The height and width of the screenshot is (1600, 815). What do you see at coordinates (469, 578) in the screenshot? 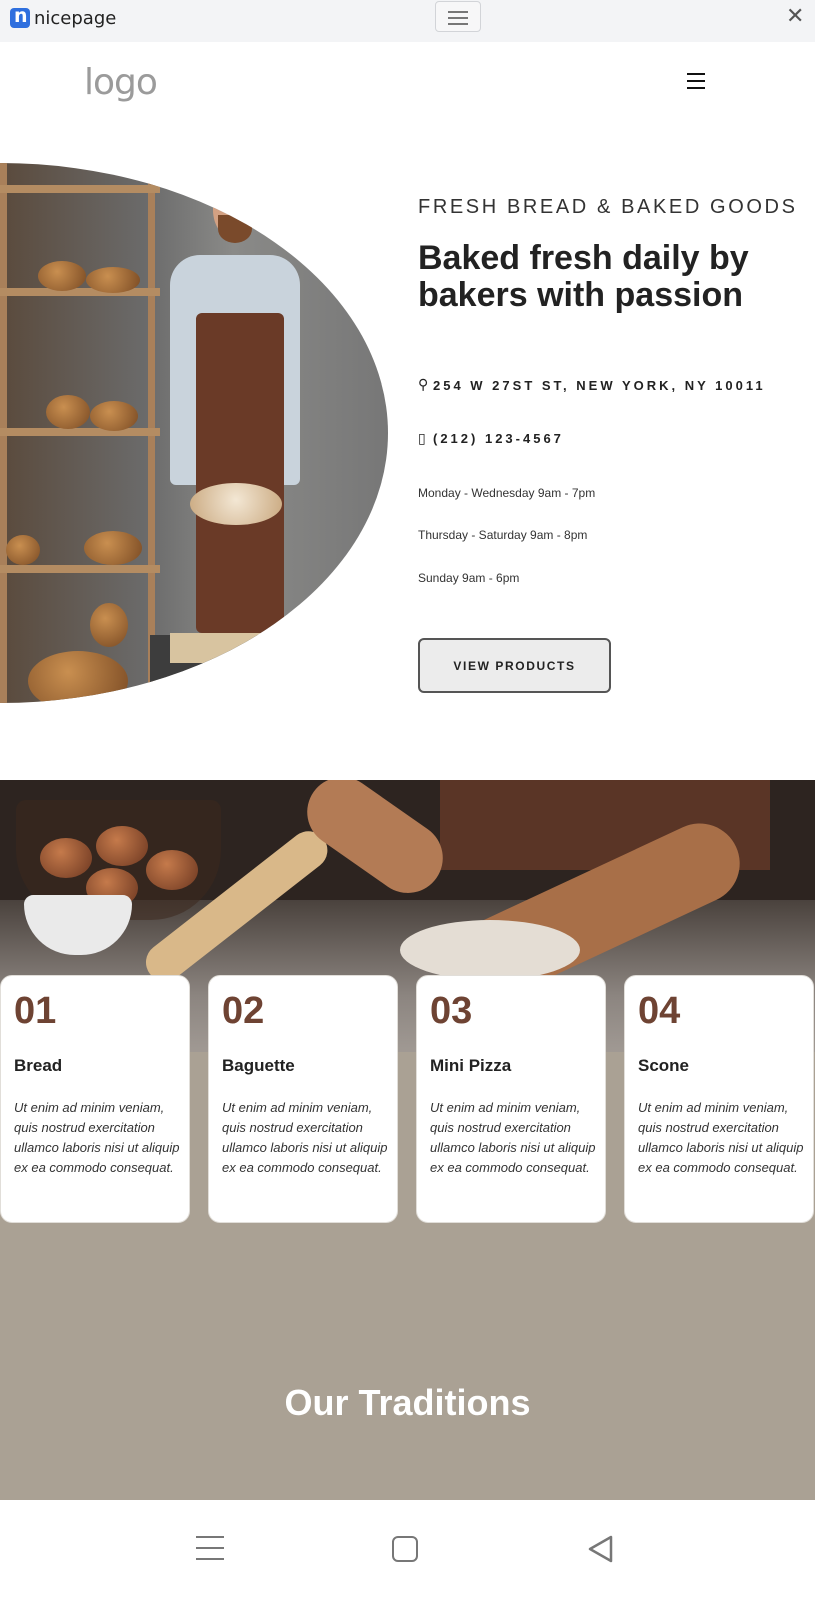
I see `hours-sunday: Sunday 9am - 6pm` at bounding box center [469, 578].